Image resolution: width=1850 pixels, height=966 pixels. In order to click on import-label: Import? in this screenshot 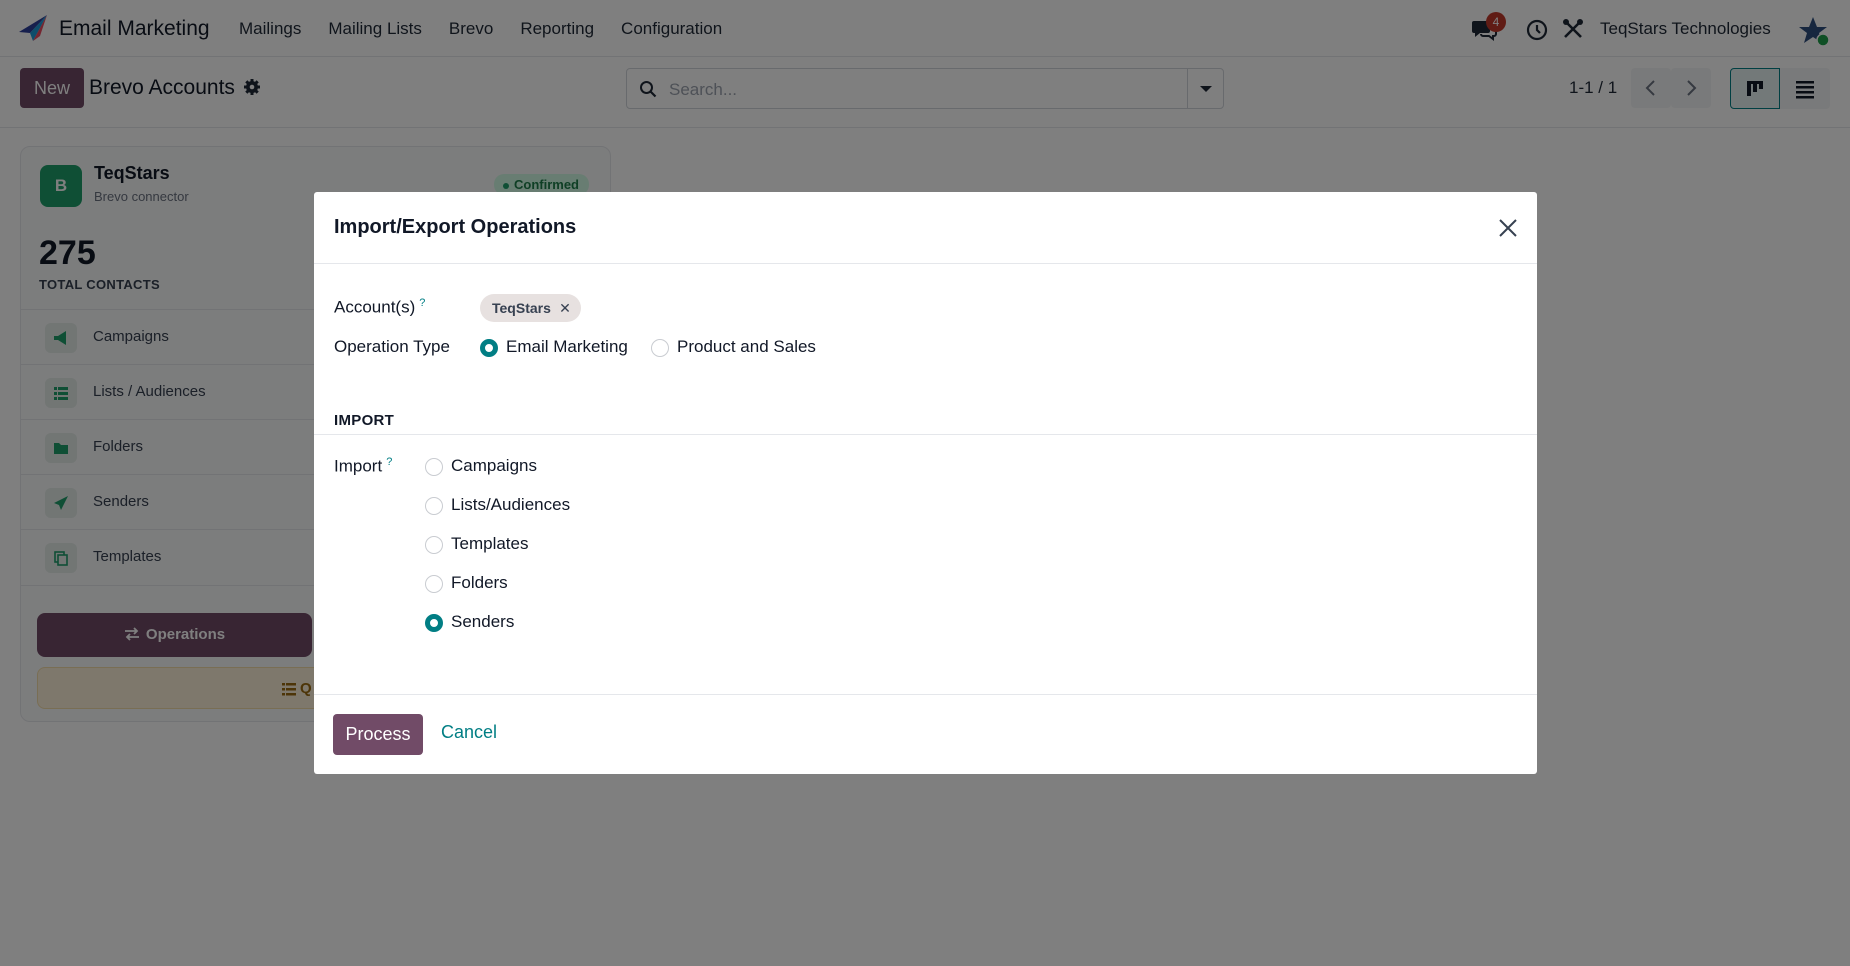, I will do `click(363, 466)`.